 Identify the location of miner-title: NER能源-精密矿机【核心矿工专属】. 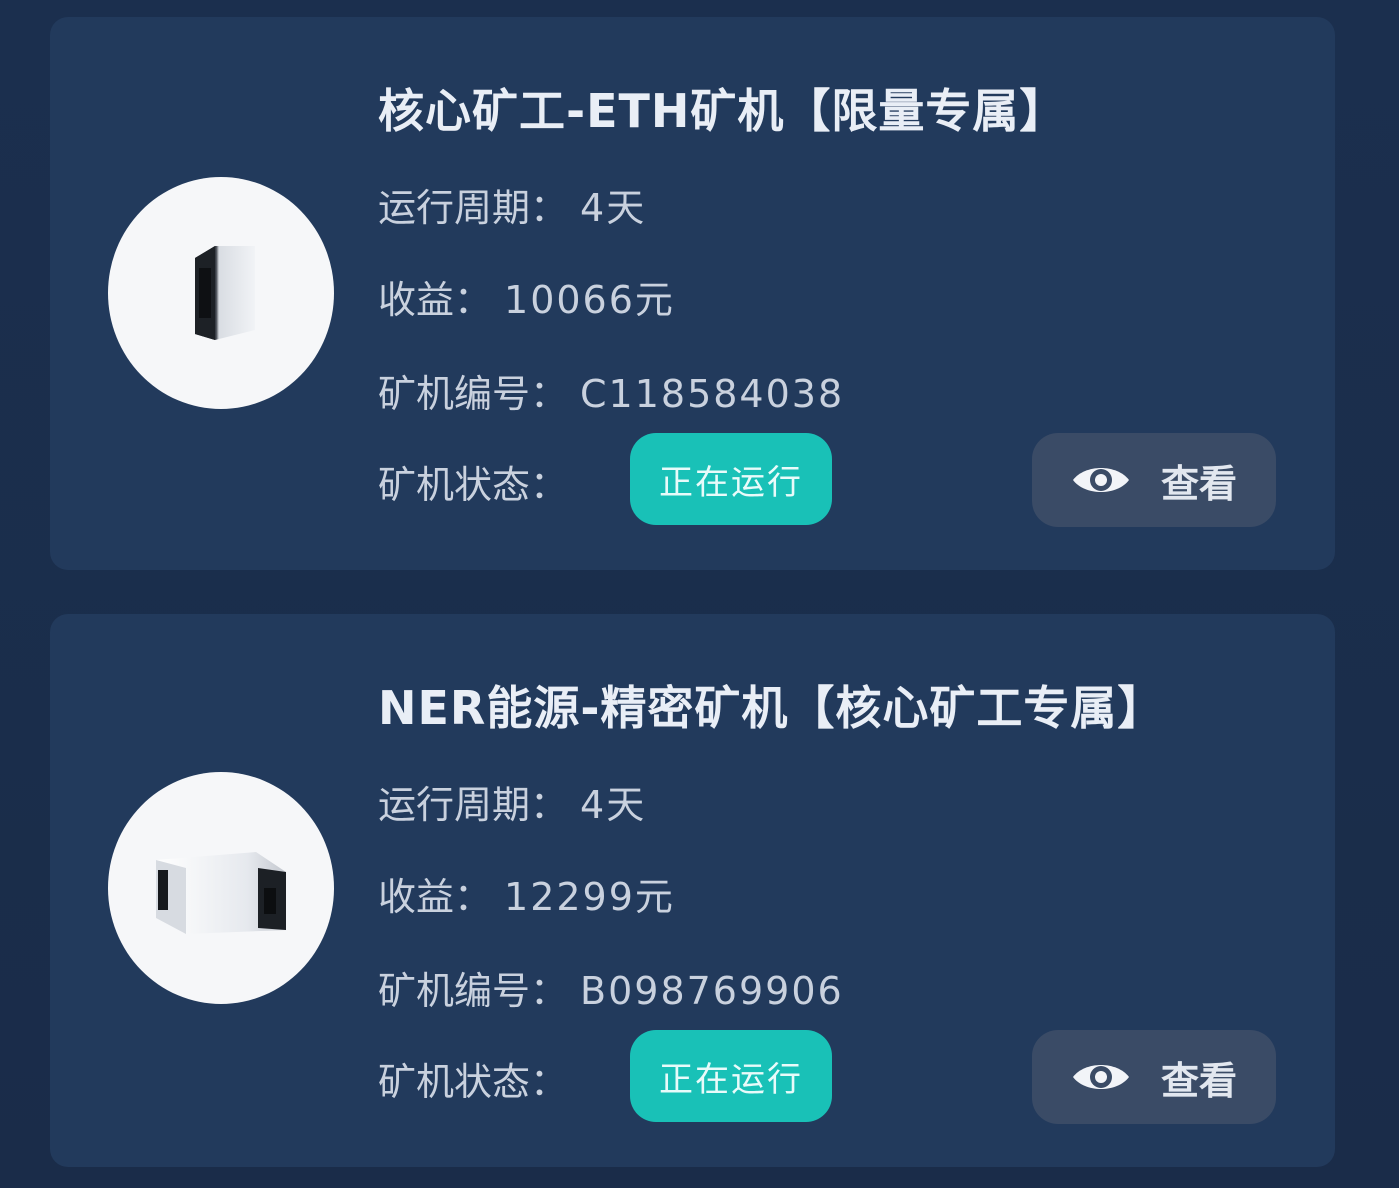
(771, 708).